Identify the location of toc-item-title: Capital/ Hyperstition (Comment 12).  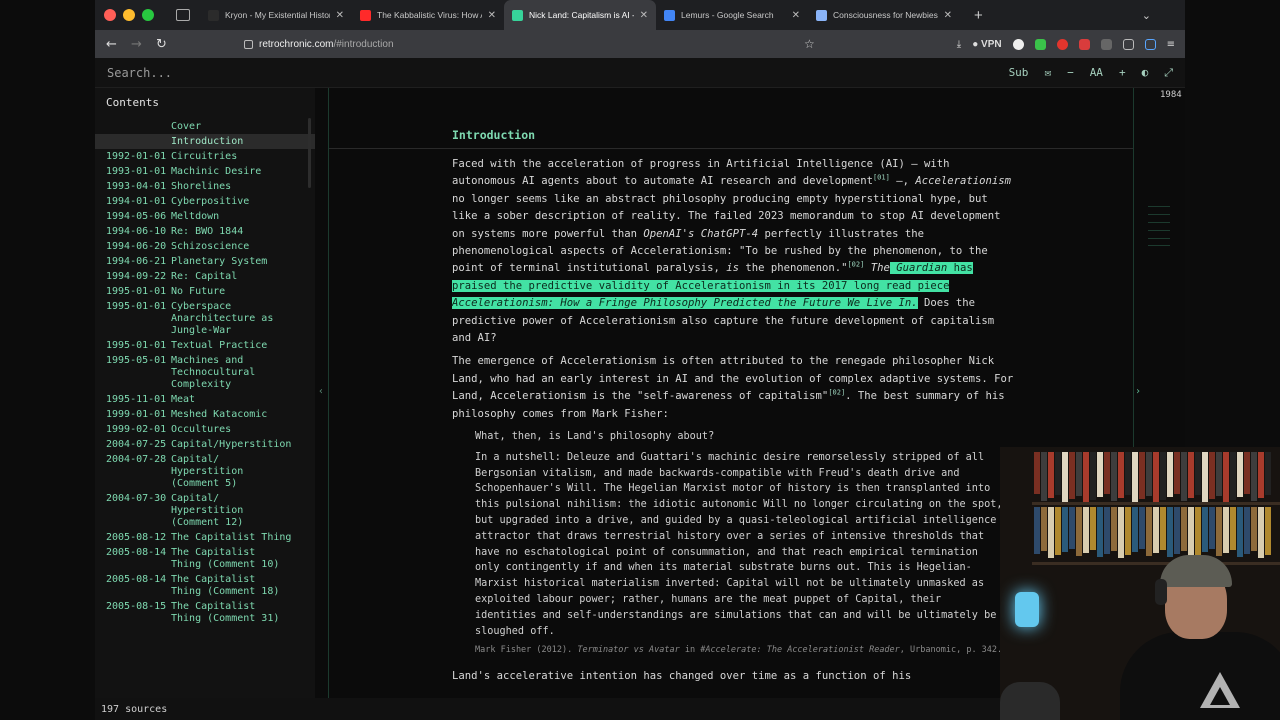
(207, 510).